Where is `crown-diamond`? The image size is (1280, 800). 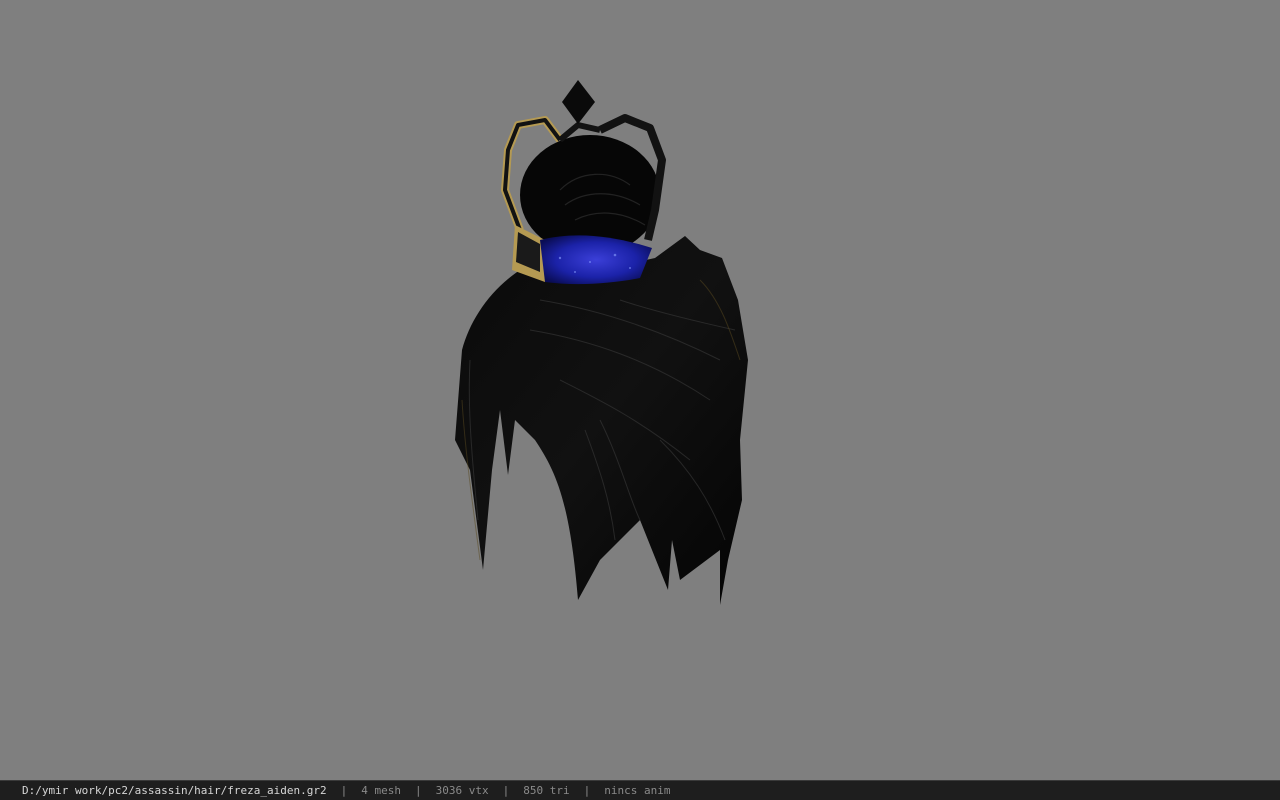
crown-diamond is located at coordinates (578, 102).